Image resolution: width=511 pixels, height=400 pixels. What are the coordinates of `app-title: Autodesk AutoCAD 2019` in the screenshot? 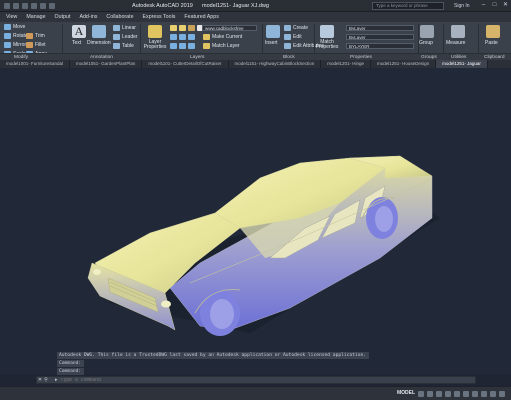 It's located at (162, 6).